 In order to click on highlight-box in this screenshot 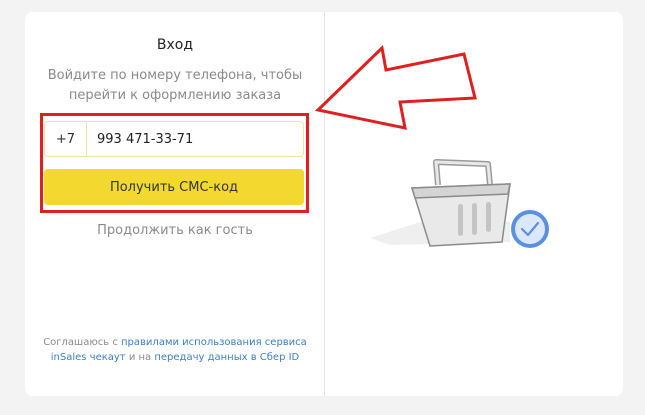, I will do `click(174, 163)`.